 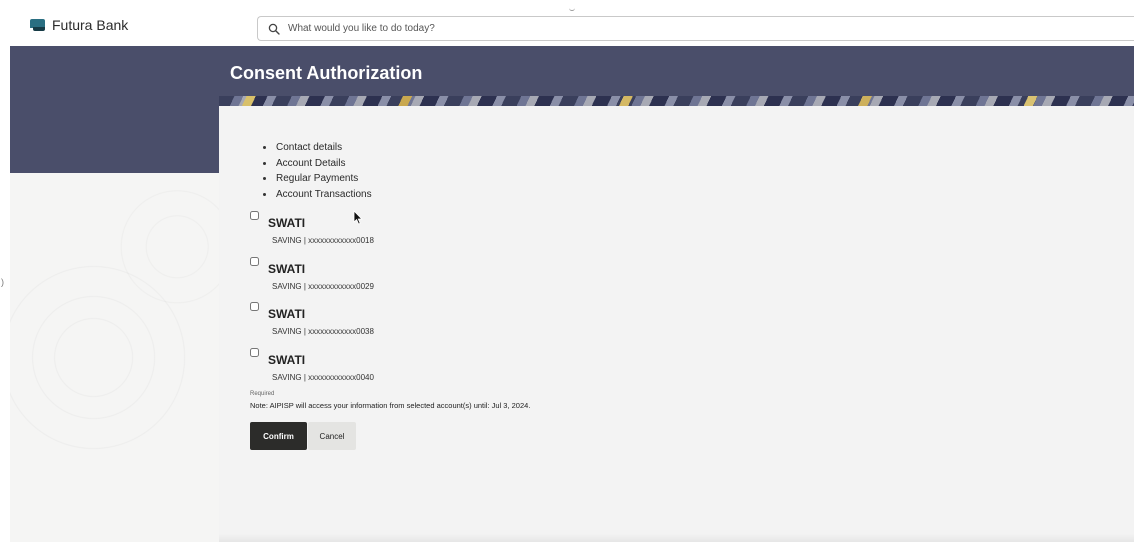 I want to click on search-bar, so click(x=695, y=28).